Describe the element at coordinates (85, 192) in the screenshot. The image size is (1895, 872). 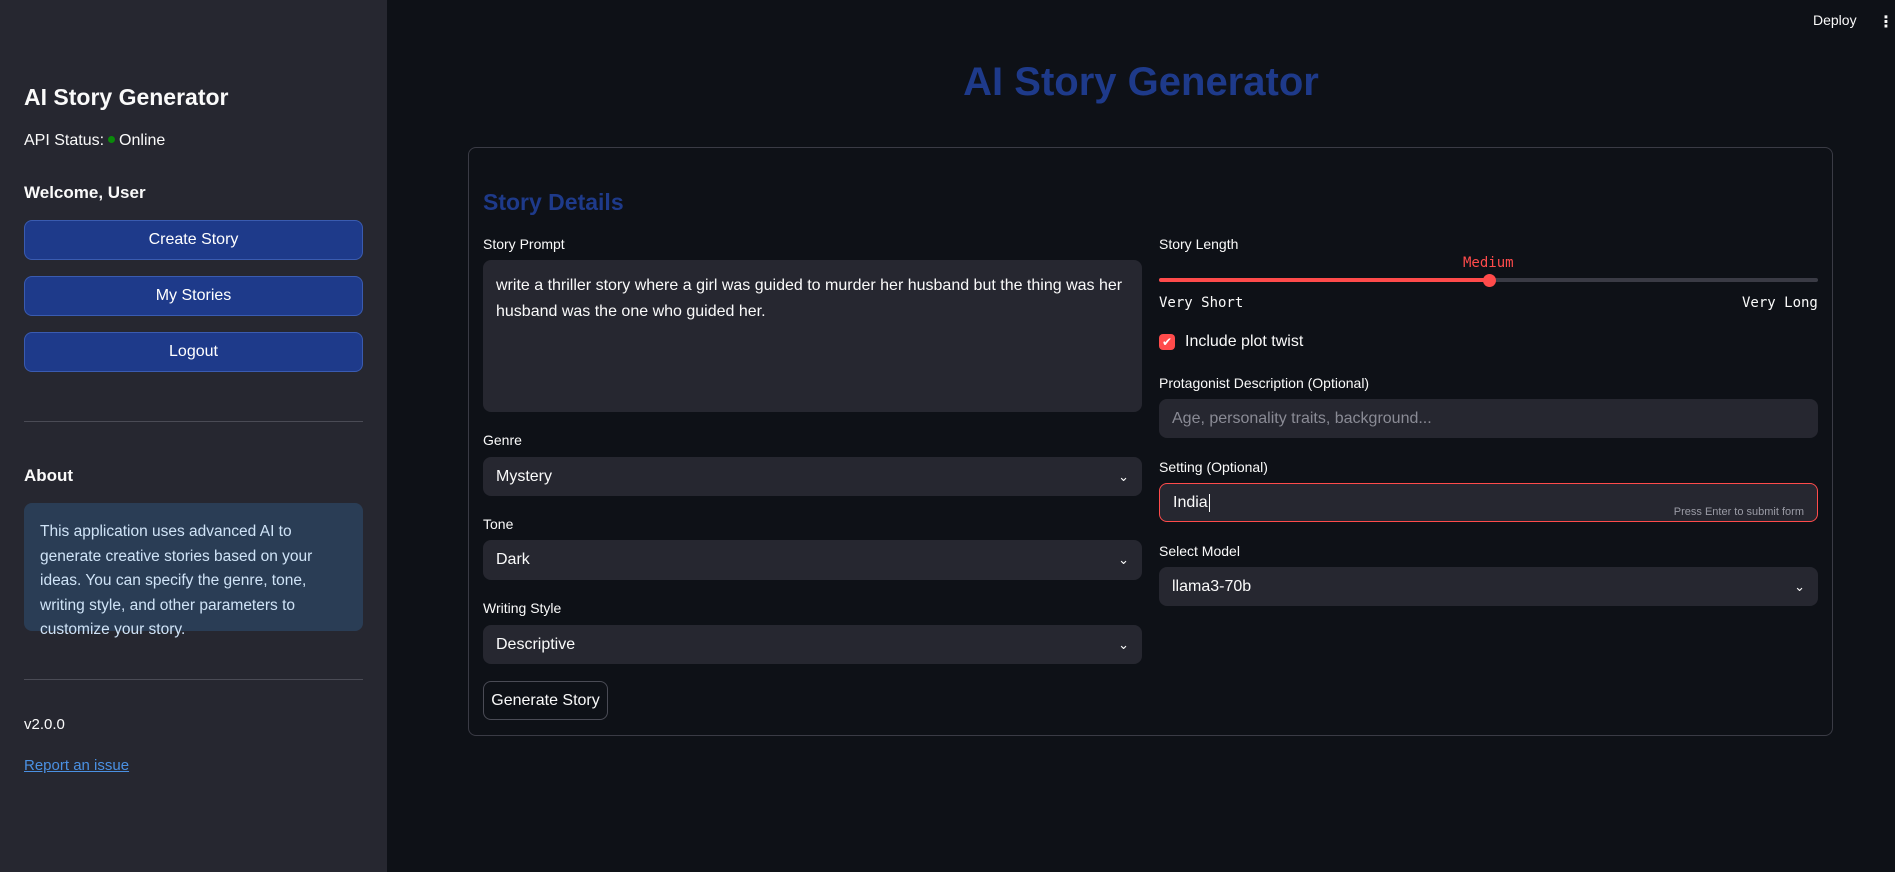
I see `welcome-text: Welcome, User` at that location.